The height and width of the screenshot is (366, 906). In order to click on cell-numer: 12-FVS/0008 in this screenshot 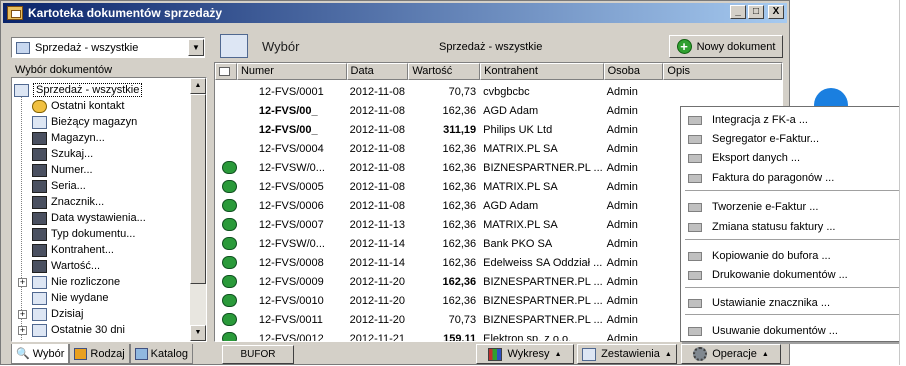, I will do `click(291, 262)`.